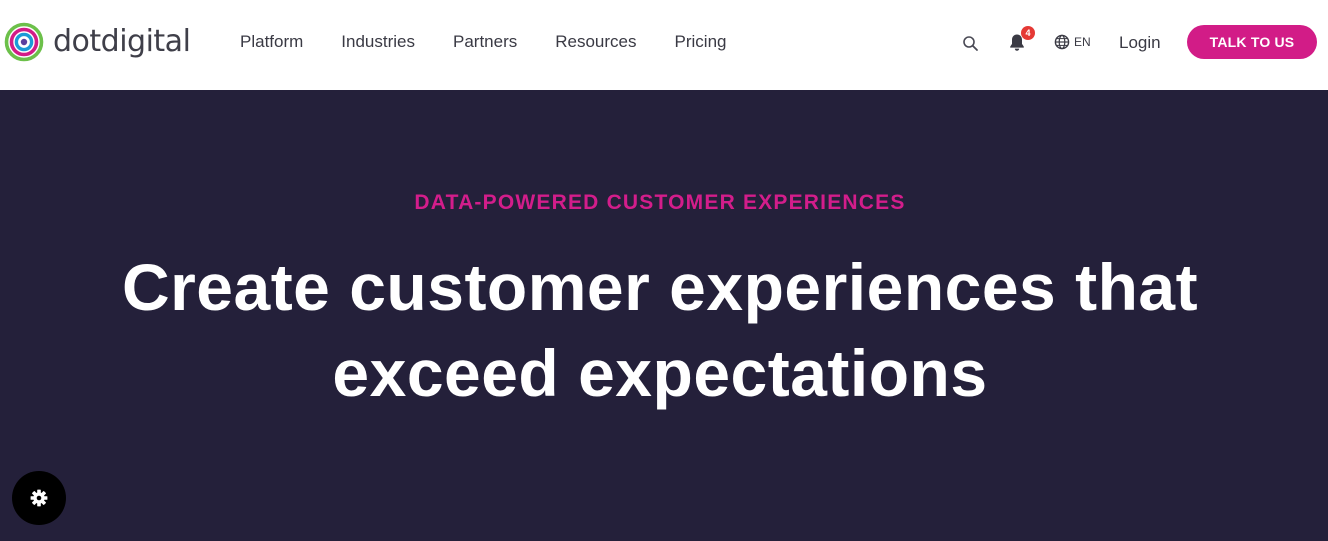 This screenshot has width=1328, height=541. I want to click on nav-item-platform: Platform, so click(271, 42).